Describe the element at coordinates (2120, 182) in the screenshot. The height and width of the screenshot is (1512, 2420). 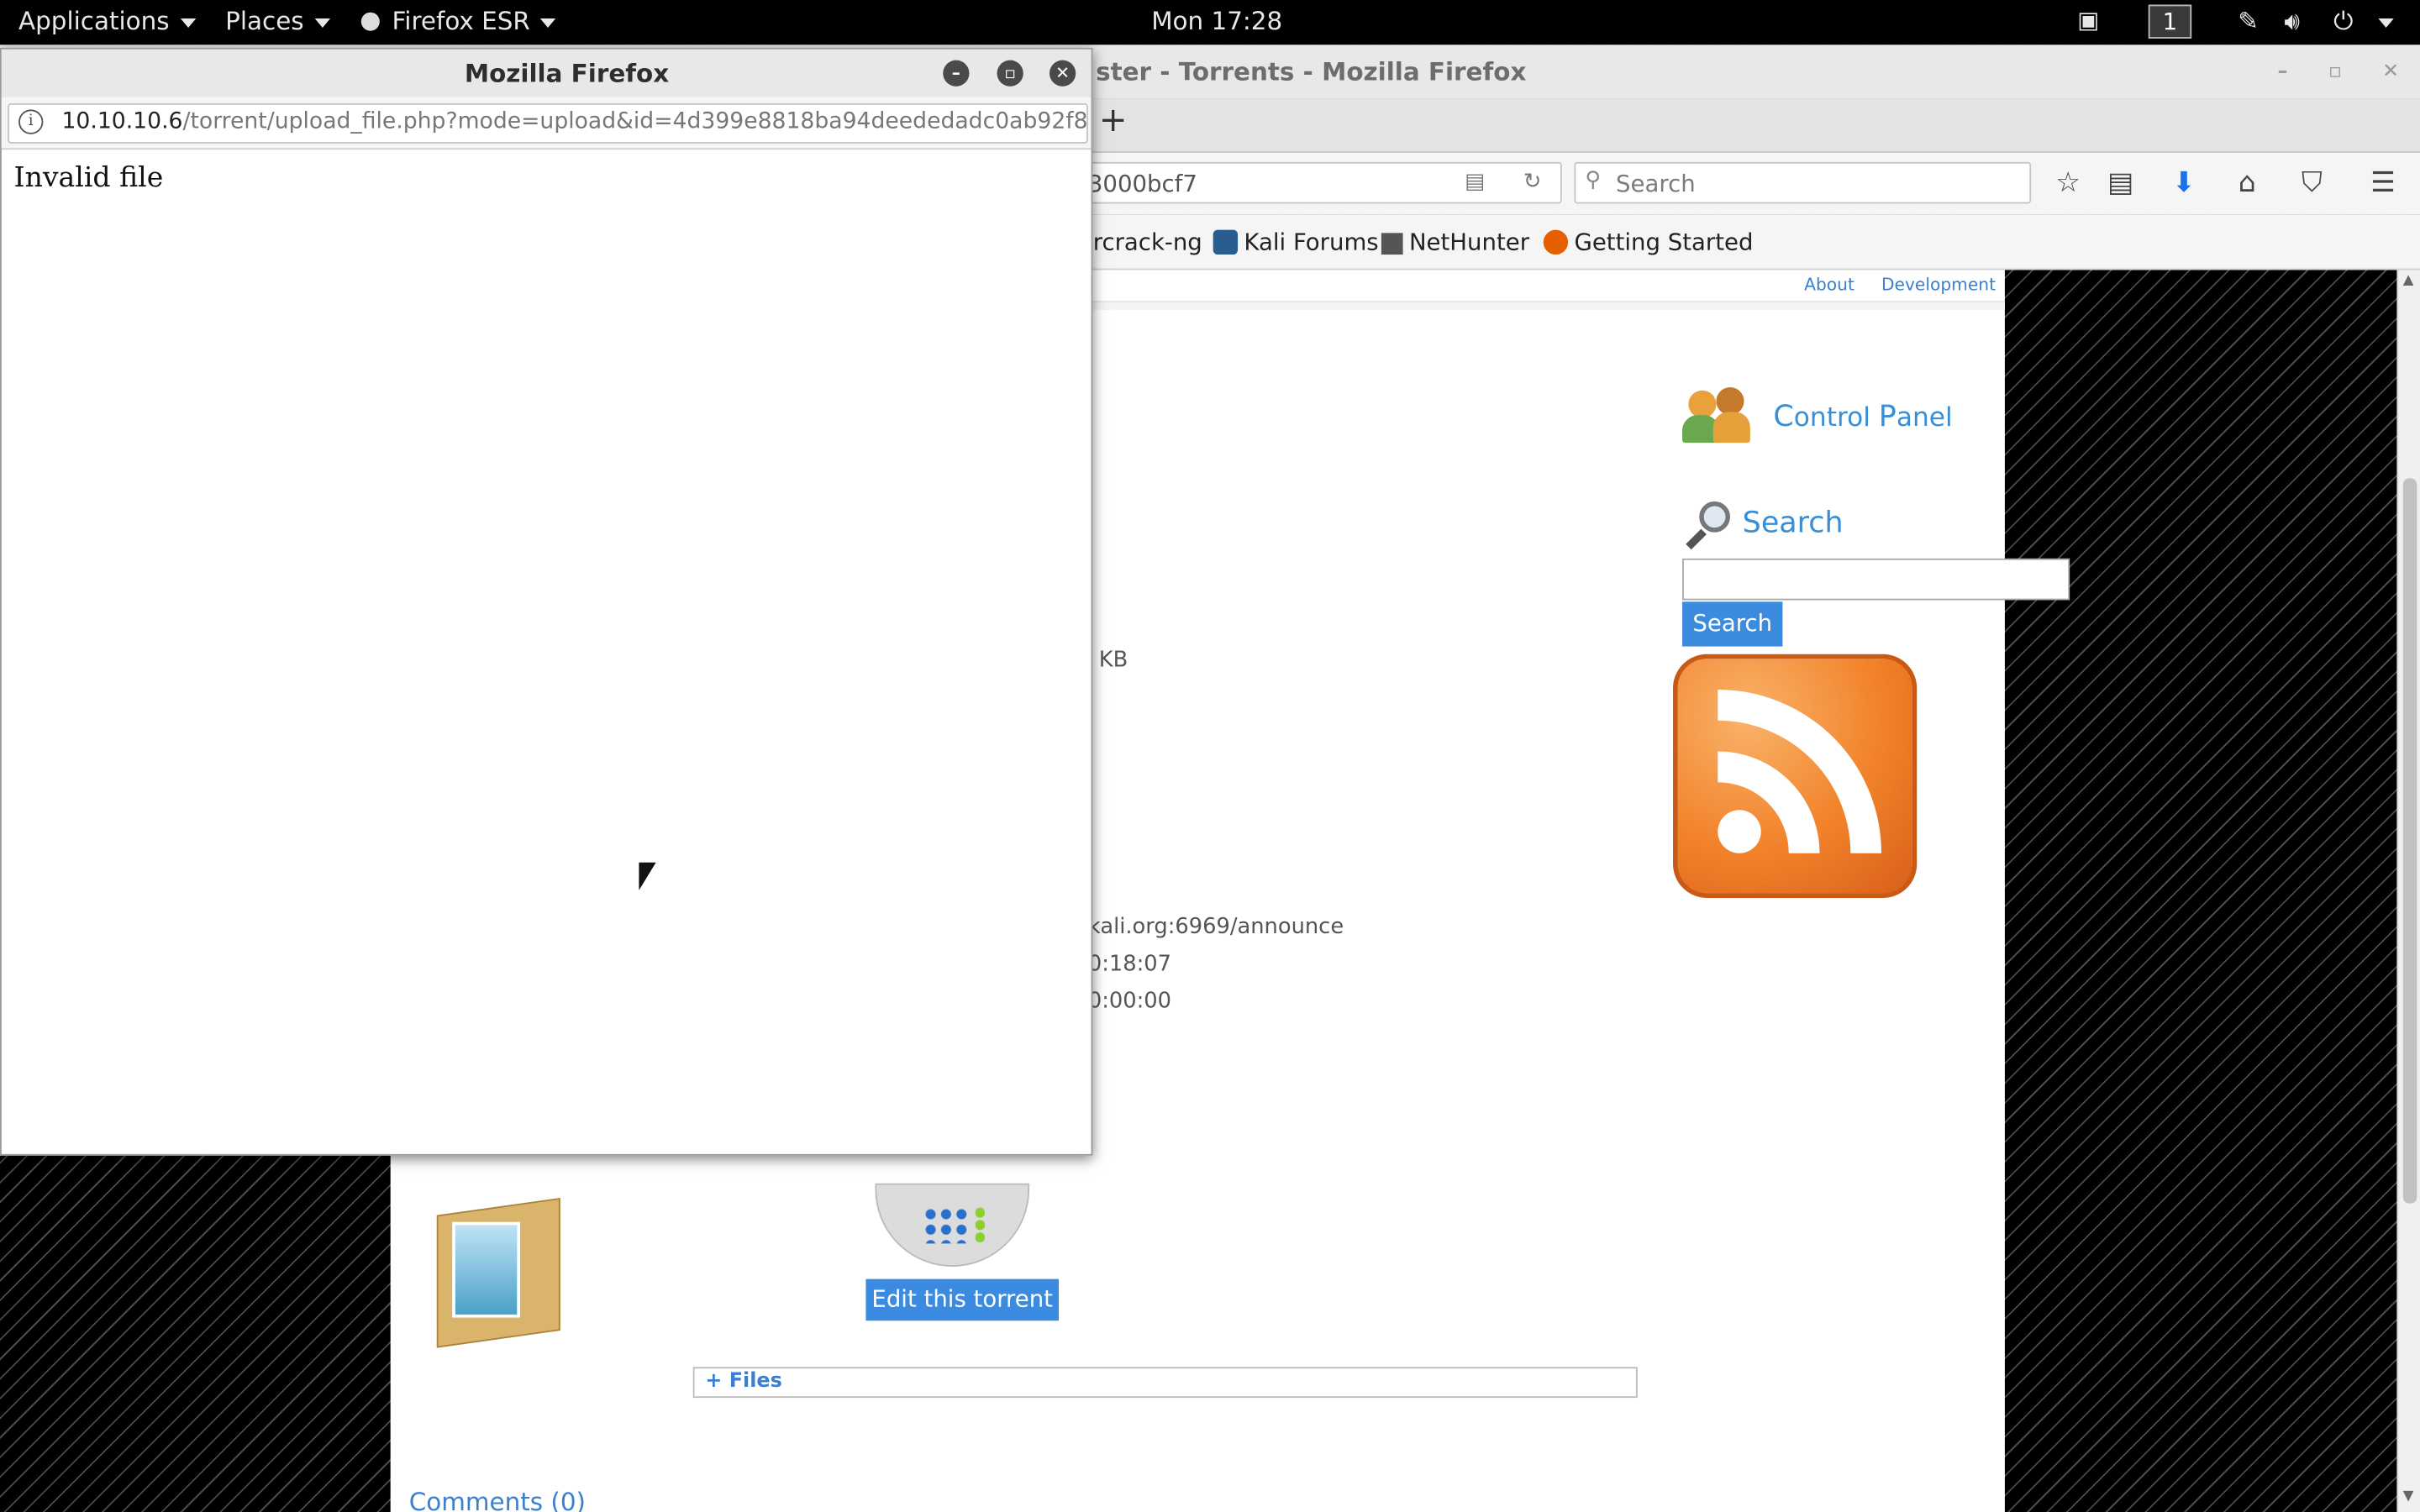
I see `bookmarks-list-icon: ▤` at that location.